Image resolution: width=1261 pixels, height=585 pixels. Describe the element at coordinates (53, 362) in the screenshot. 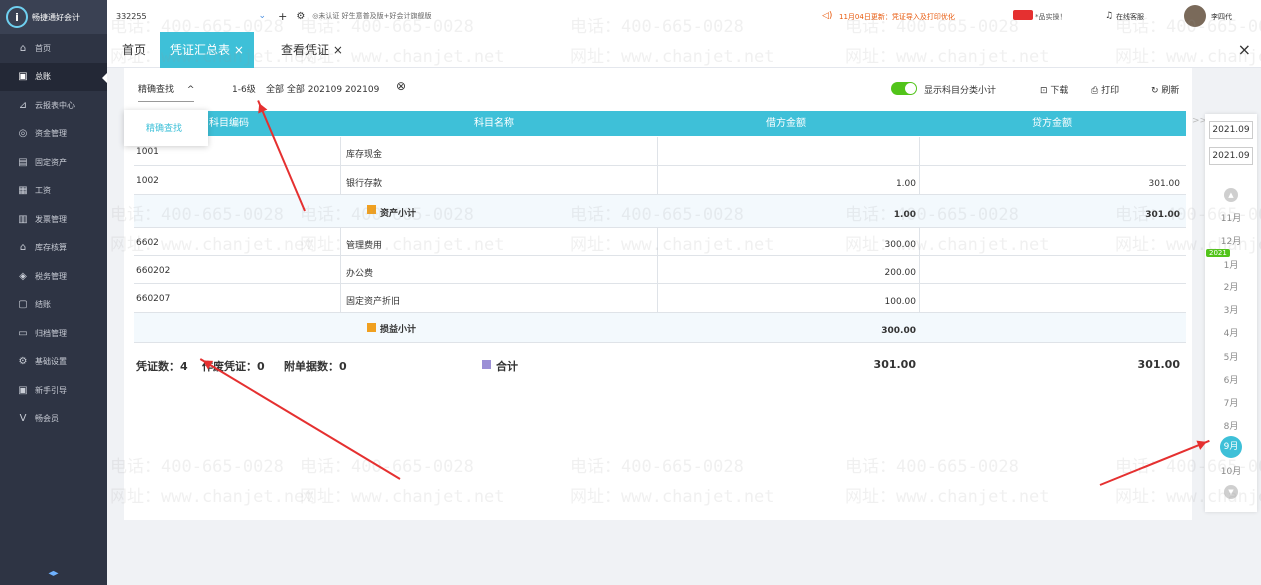

I see `sidebar-item: ⚙ 基础设置` at that location.